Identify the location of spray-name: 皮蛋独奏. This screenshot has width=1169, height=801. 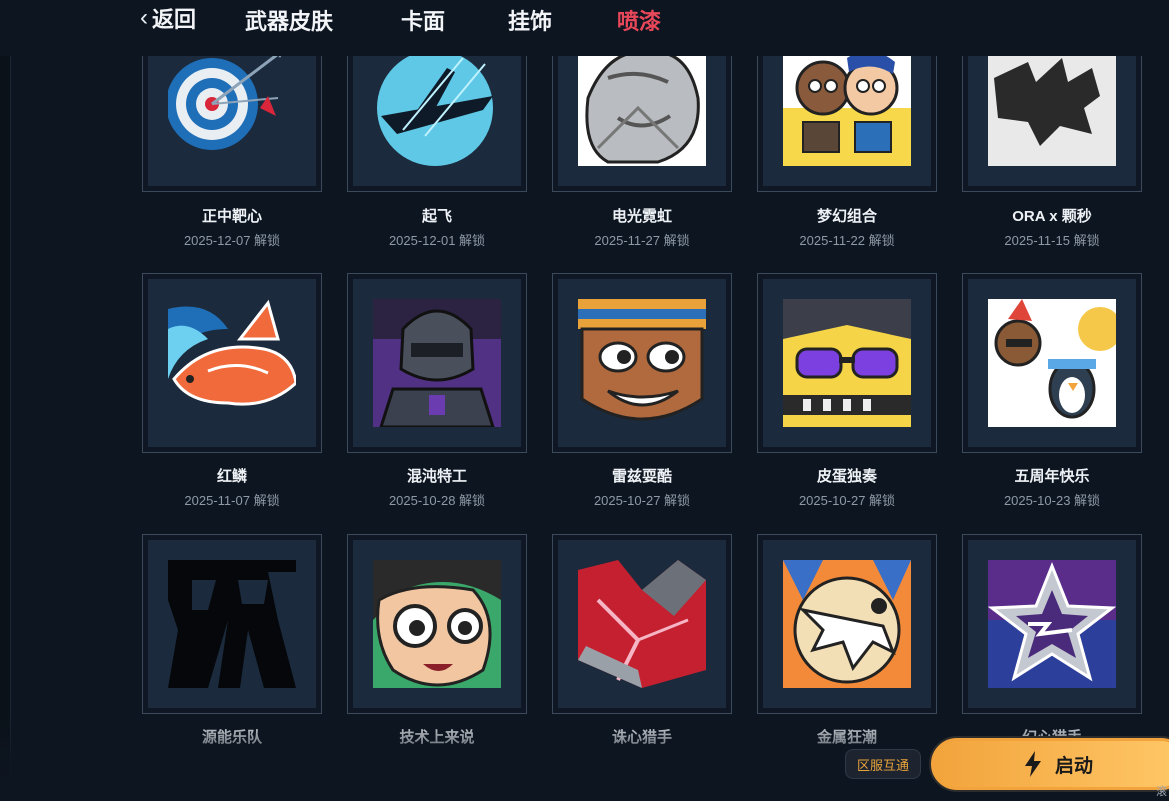
(846, 476).